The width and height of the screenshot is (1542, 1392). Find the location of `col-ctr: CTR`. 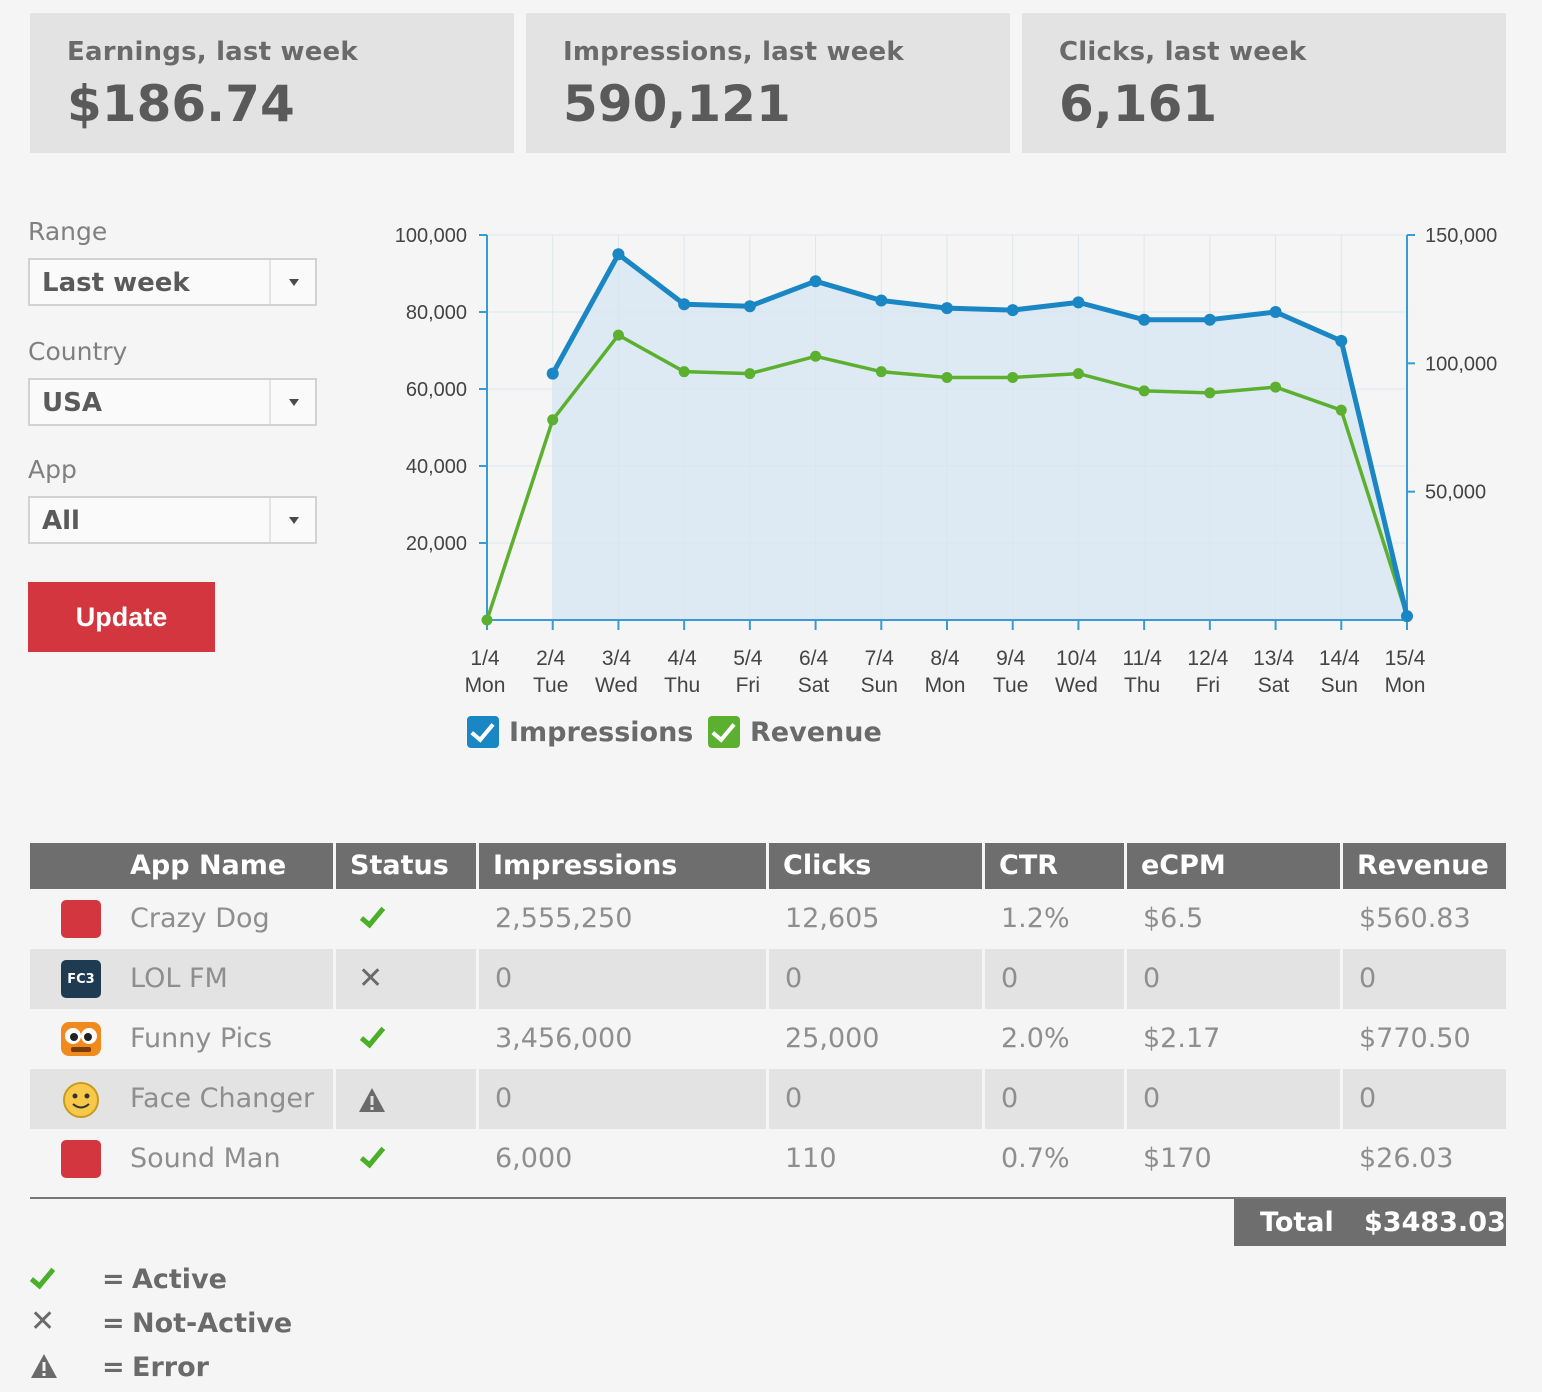

col-ctr: CTR is located at coordinates (1053, 866).